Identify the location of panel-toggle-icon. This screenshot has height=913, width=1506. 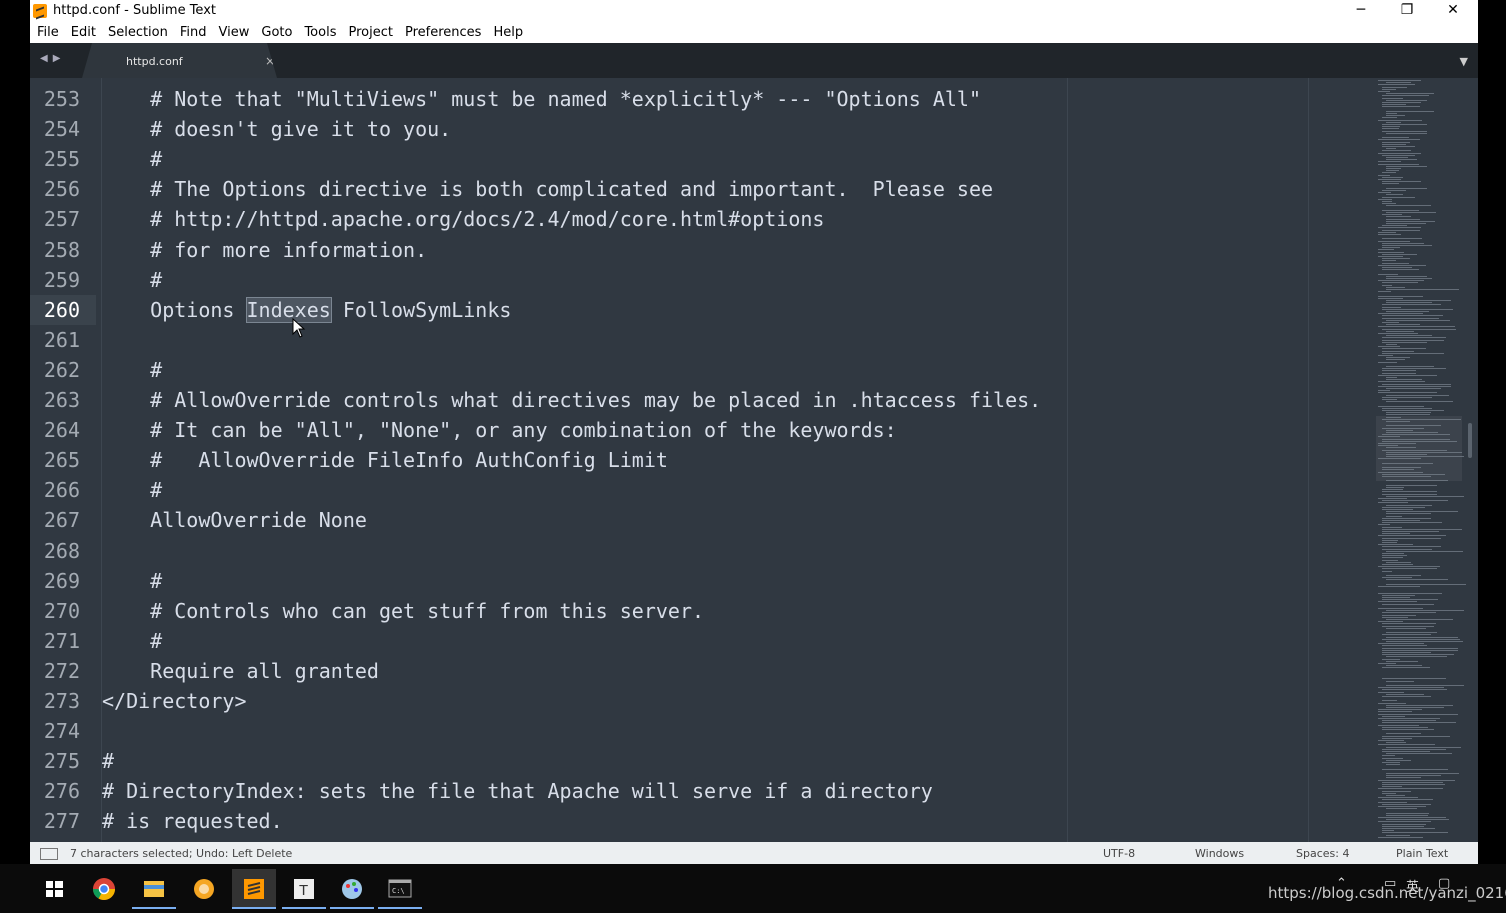
(49, 854).